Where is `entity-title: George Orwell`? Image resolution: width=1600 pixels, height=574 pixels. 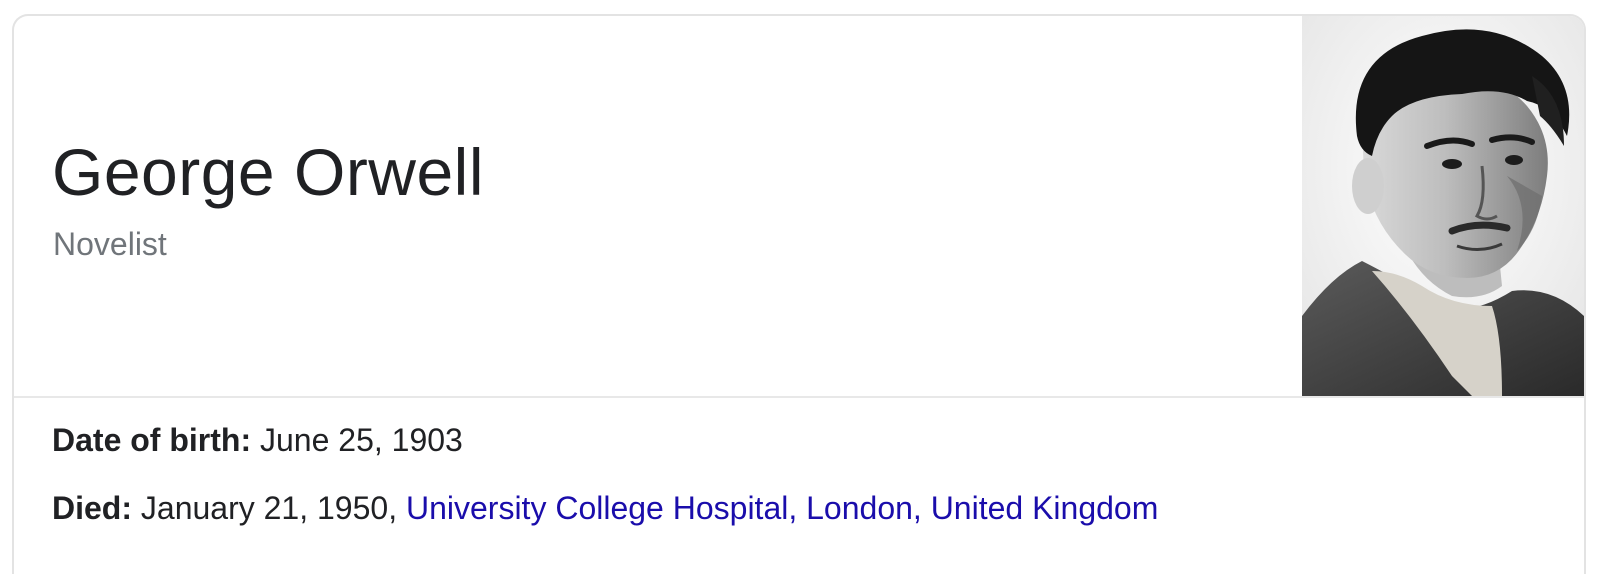 entity-title: George Orwell is located at coordinates (268, 172).